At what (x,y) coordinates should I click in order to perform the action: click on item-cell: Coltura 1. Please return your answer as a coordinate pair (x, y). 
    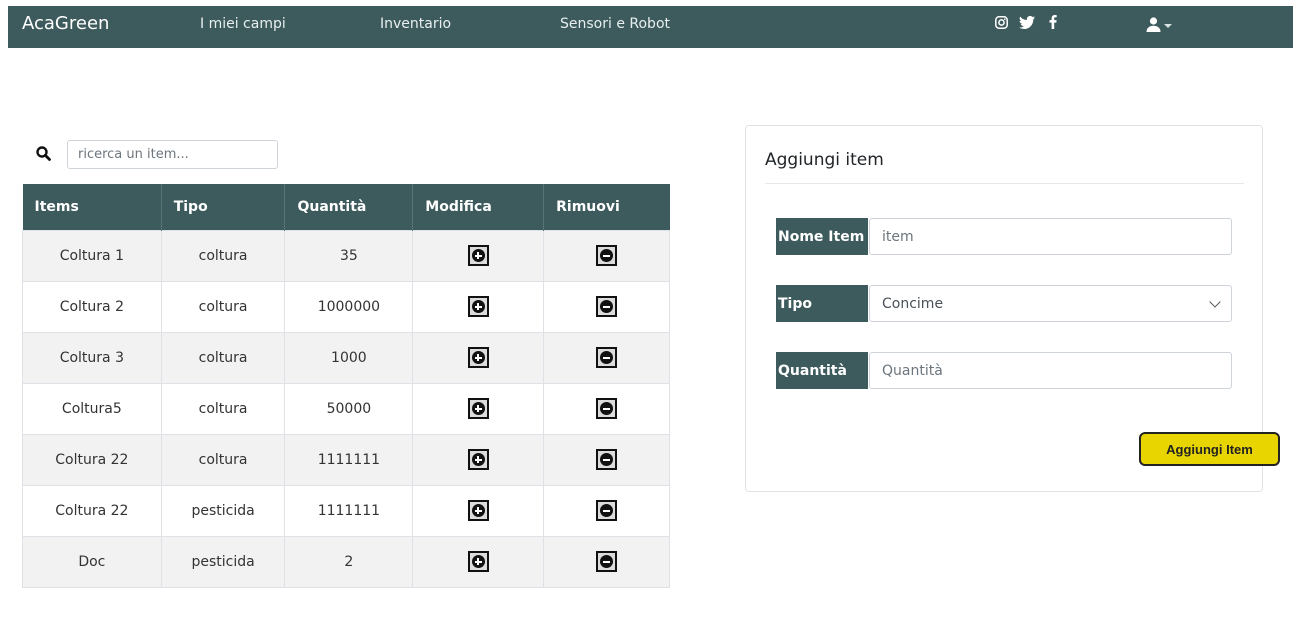
    Looking at the image, I should click on (92, 255).